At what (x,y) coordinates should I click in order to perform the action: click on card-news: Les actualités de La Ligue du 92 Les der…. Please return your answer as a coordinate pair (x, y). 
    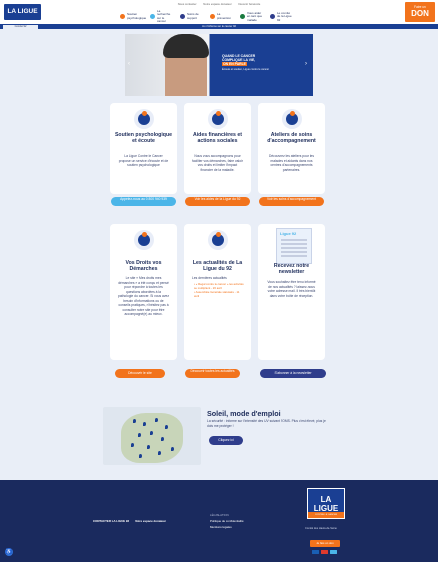
    Looking at the image, I should click on (217, 292).